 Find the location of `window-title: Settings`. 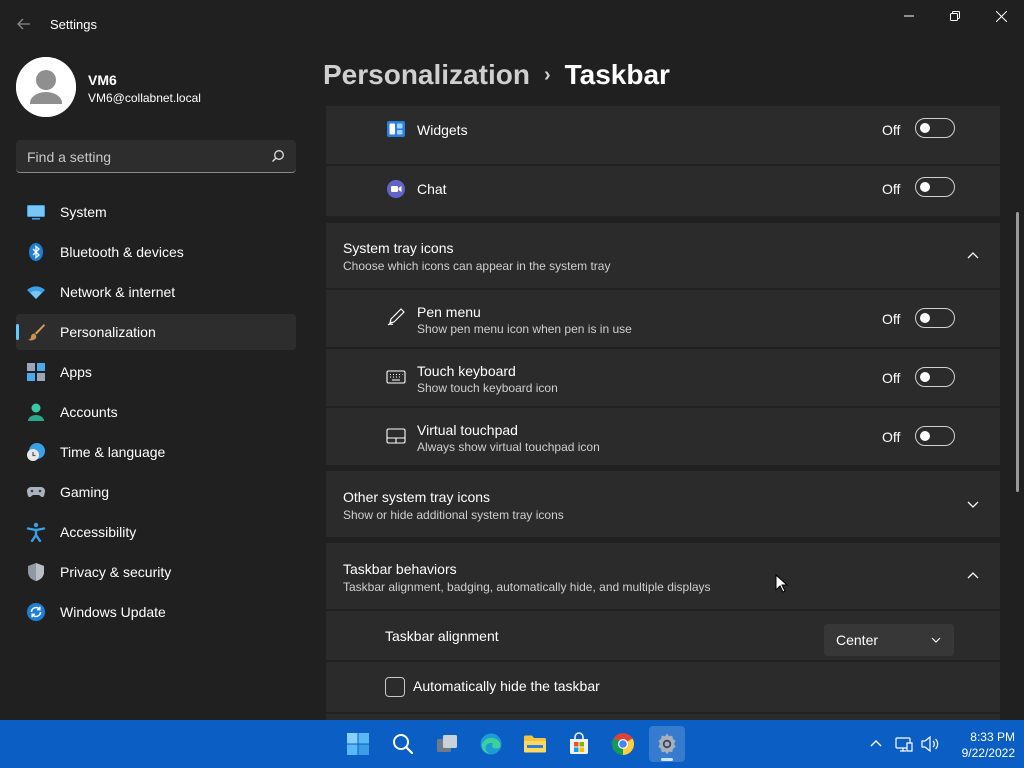

window-title: Settings is located at coordinates (73, 24).